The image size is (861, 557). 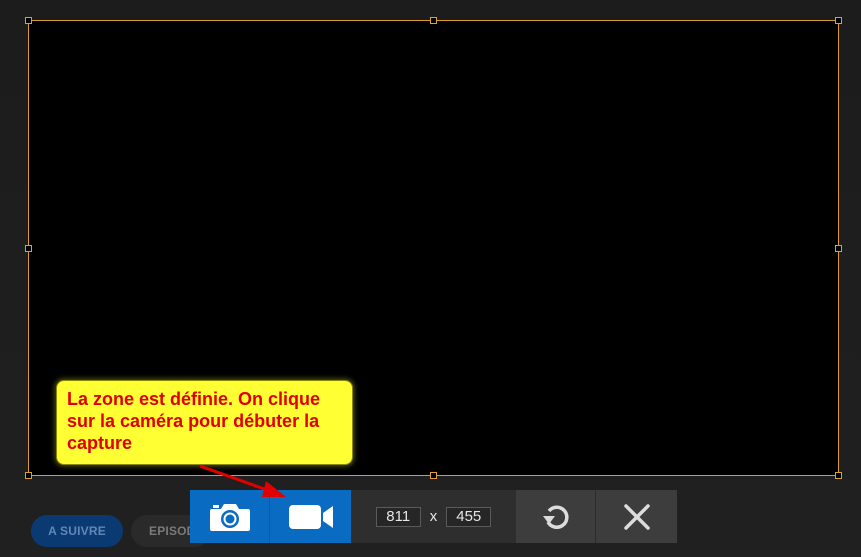 I want to click on close-button, so click(x=636, y=516).